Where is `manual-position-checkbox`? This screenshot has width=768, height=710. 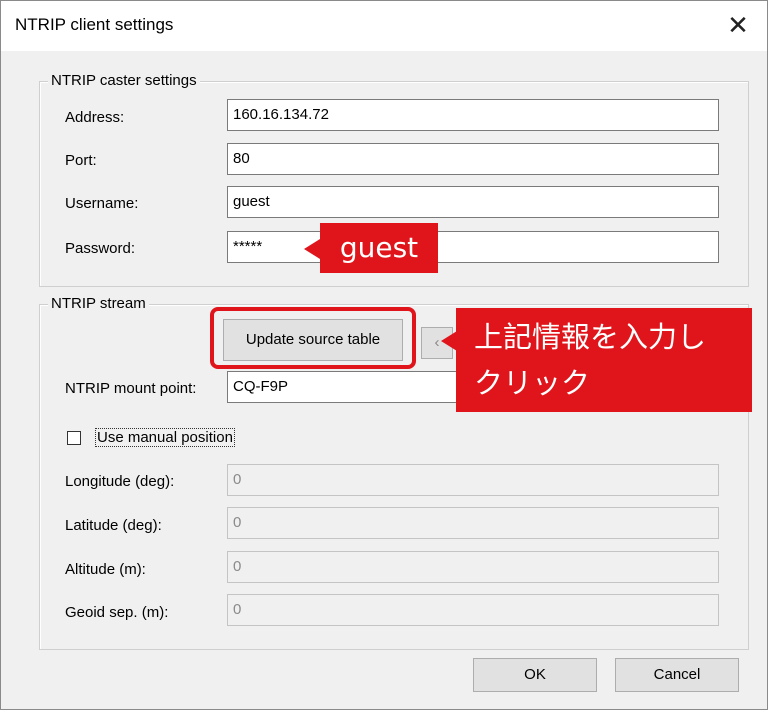 manual-position-checkbox is located at coordinates (74, 438).